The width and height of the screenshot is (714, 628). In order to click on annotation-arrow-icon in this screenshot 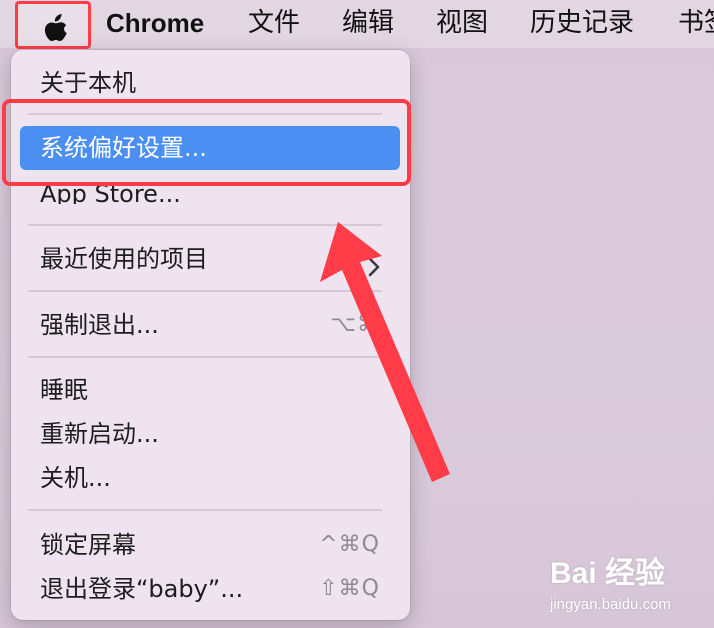, I will do `click(385, 352)`.